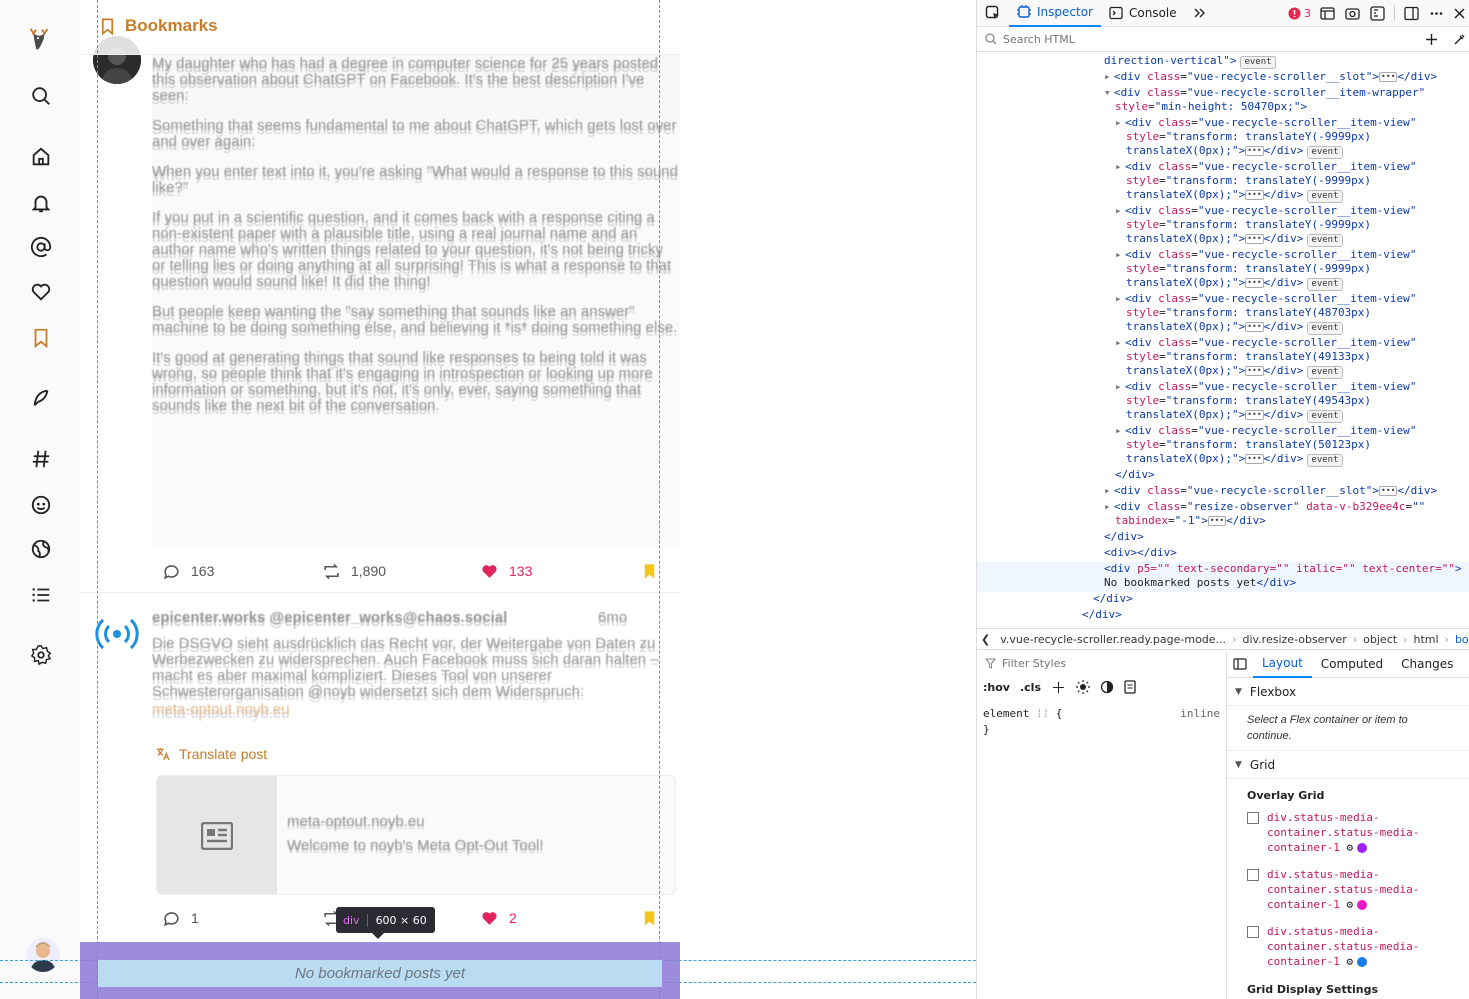  What do you see at coordinates (993, 13) in the screenshot?
I see `pick-element-button` at bounding box center [993, 13].